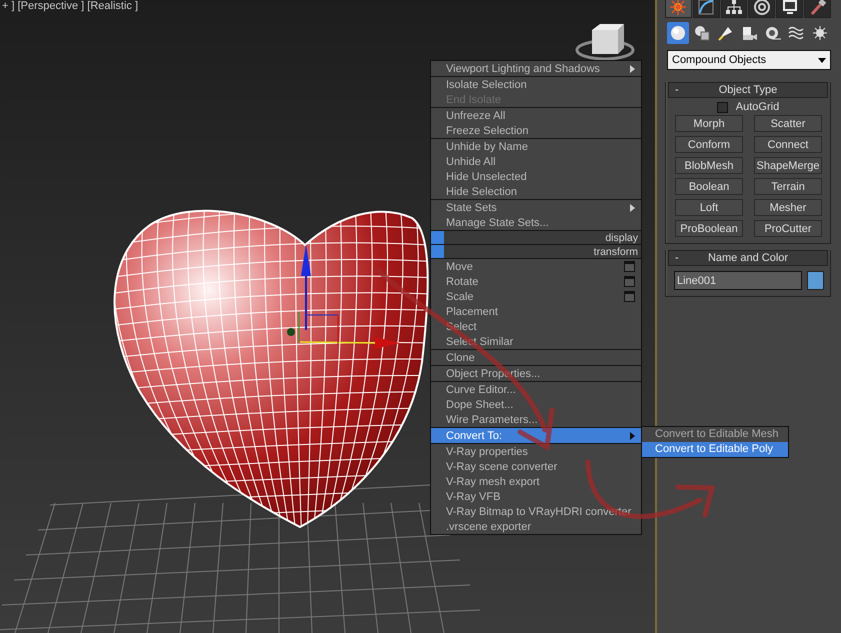  What do you see at coordinates (738, 280) in the screenshot?
I see `name-field: Line001` at bounding box center [738, 280].